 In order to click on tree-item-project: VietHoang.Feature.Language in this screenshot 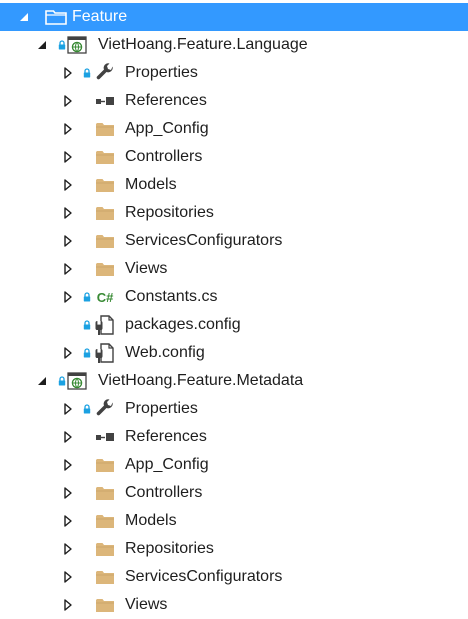, I will do `click(234, 45)`.